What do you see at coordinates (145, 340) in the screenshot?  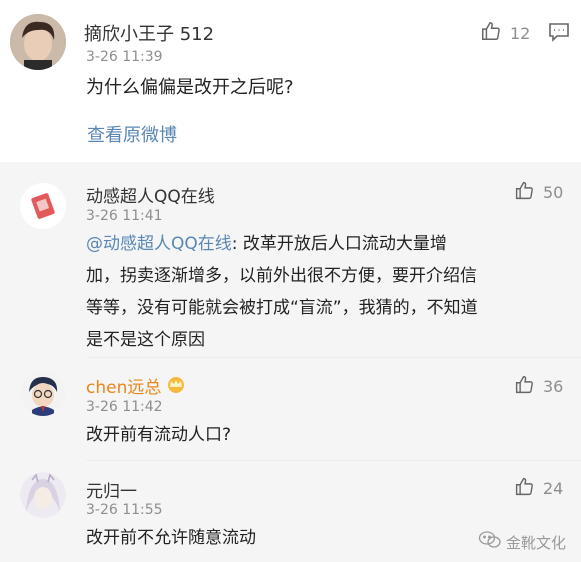 I see `reply-text-line: 是不是这个原因` at bounding box center [145, 340].